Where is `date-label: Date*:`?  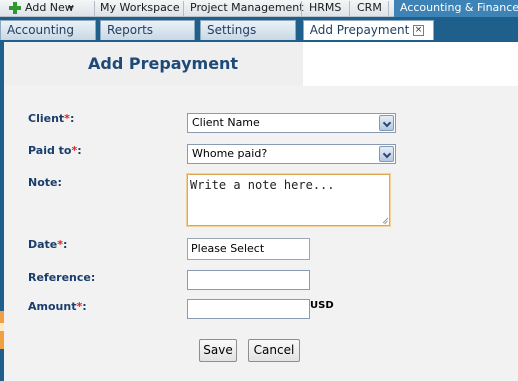
date-label: Date*: is located at coordinates (48, 244).